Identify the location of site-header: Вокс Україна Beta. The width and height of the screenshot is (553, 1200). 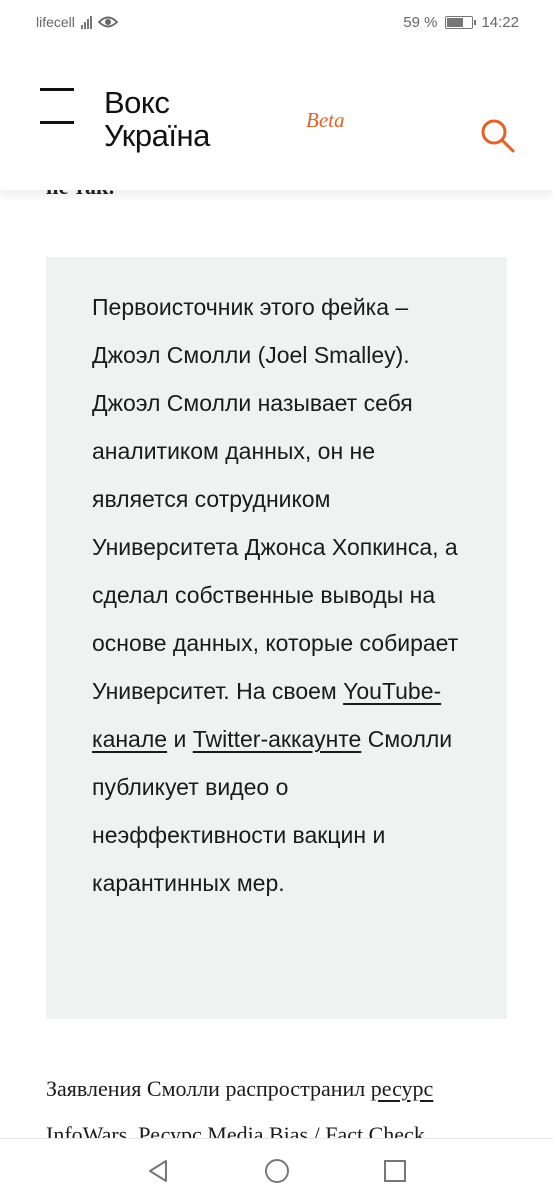
(276, 119).